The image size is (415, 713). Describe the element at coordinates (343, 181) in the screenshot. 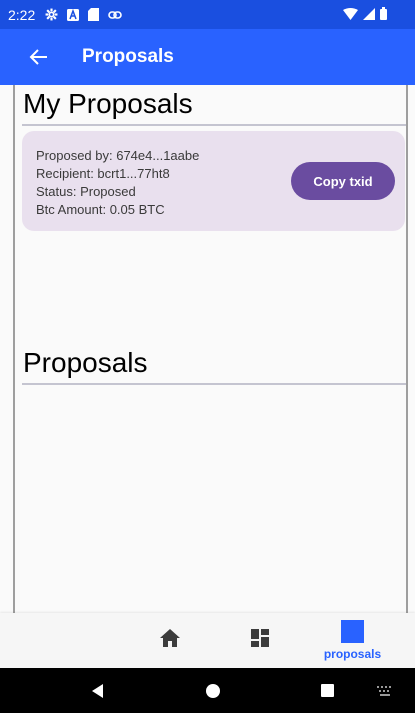

I see `copy-txid-button: Copy txid` at that location.